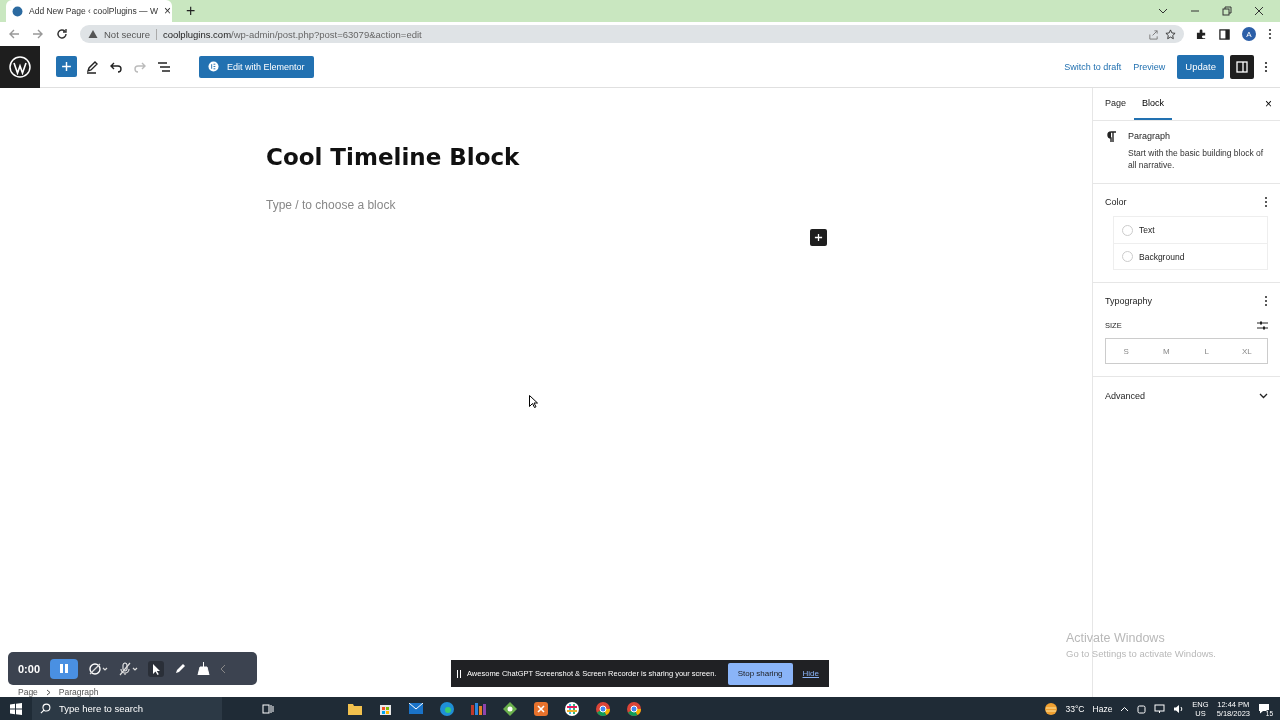 The width and height of the screenshot is (1280, 720). What do you see at coordinates (1126, 351) in the screenshot?
I see `font-size-option: S` at bounding box center [1126, 351].